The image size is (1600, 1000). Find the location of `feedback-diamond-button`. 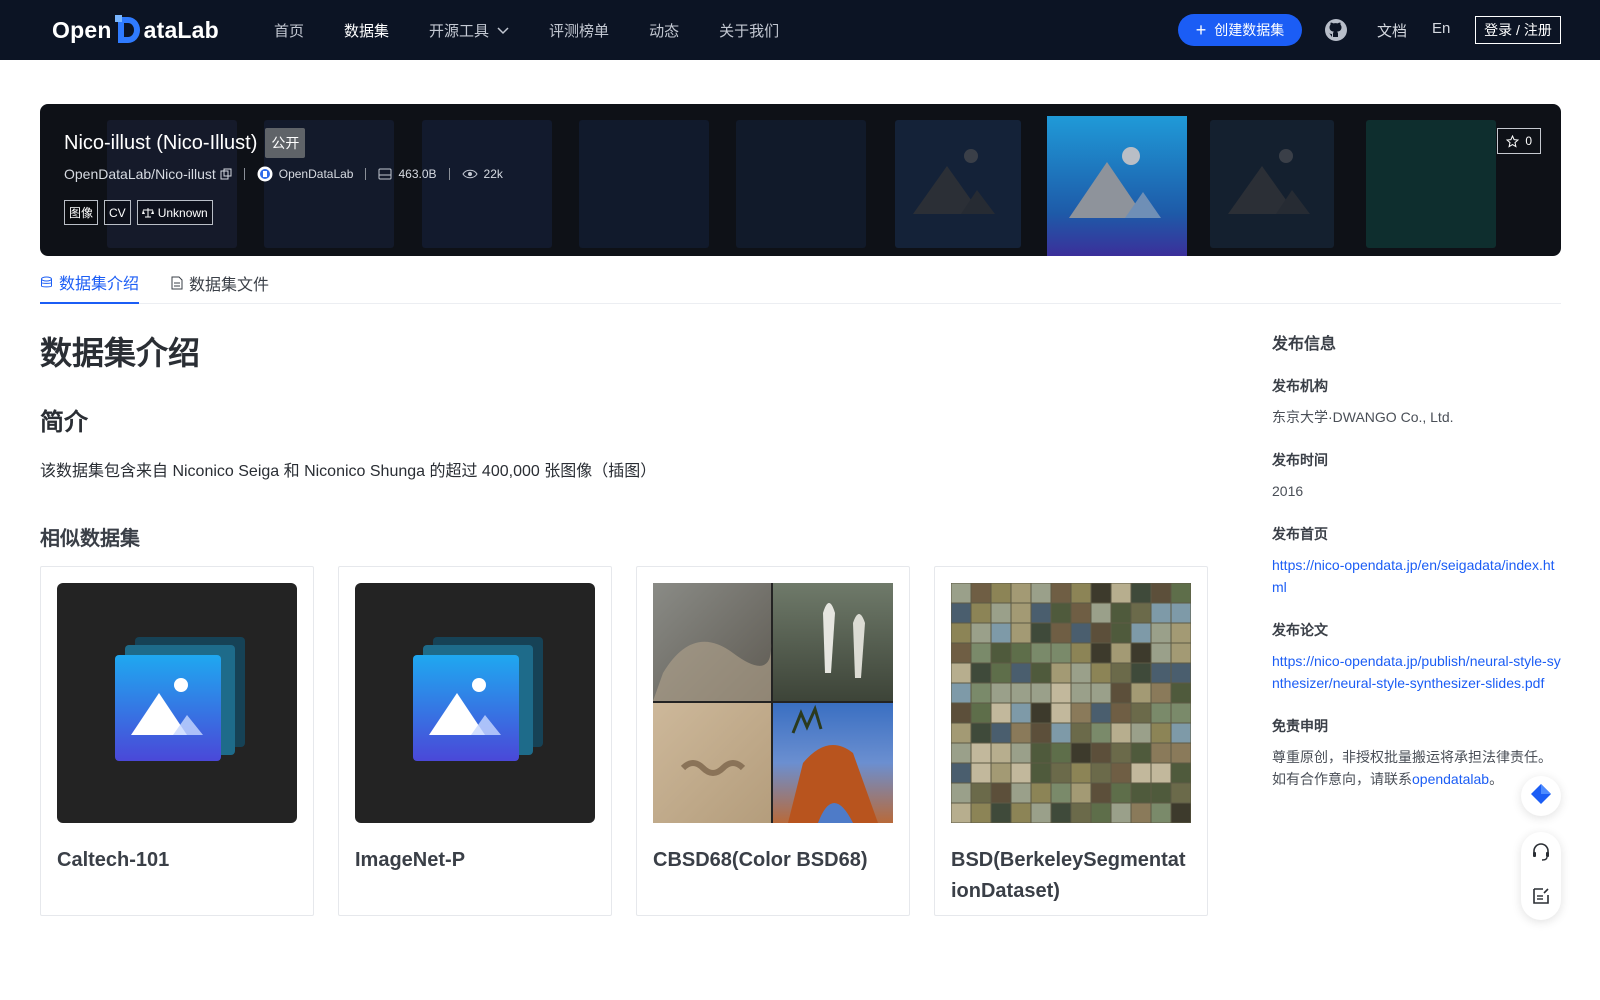

feedback-diamond-button is located at coordinates (1541, 796).